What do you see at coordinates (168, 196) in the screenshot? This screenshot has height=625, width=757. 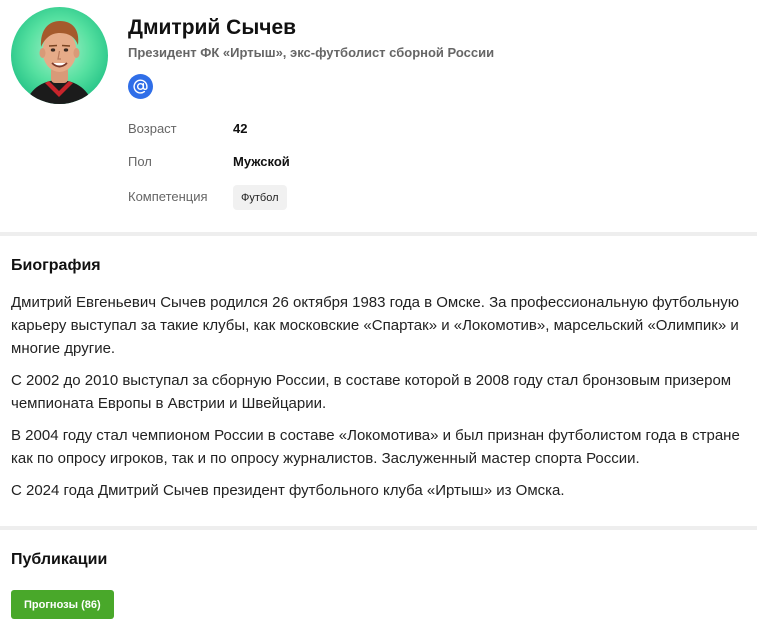 I see `competence-label: Компетенция` at bounding box center [168, 196].